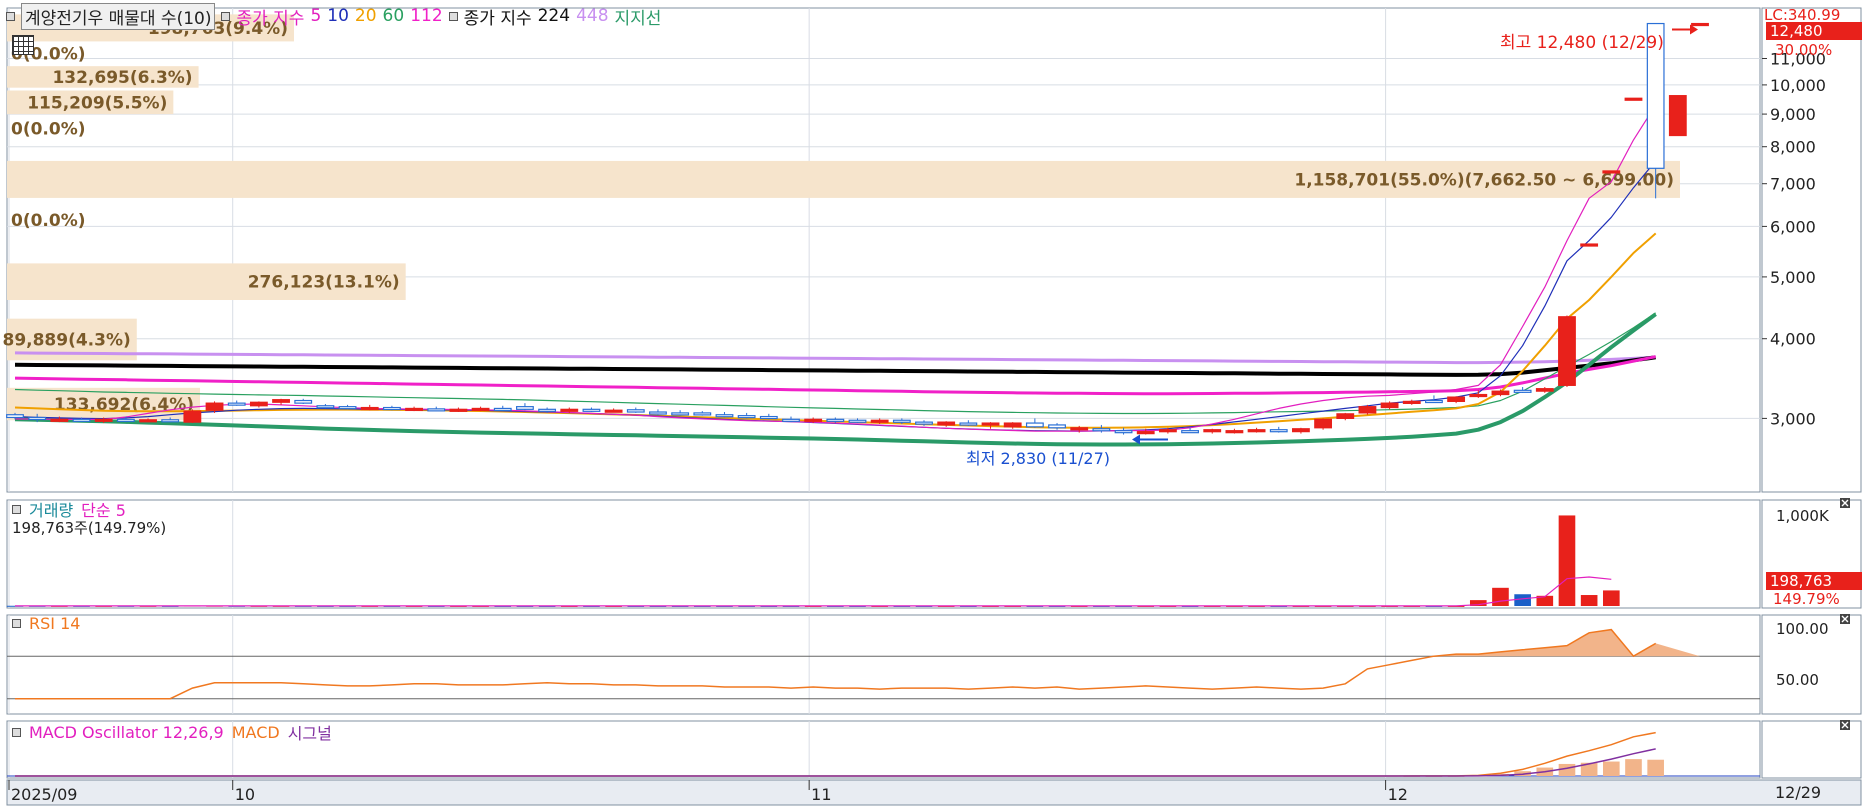 The height and width of the screenshot is (811, 1863). What do you see at coordinates (256, 732) in the screenshot?
I see `macd-title: MACD` at bounding box center [256, 732].